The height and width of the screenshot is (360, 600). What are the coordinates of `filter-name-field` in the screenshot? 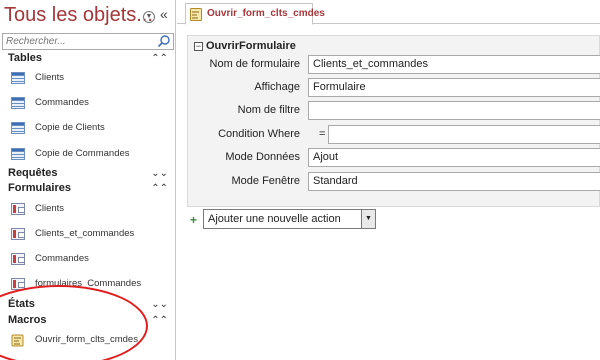 It's located at (454, 110).